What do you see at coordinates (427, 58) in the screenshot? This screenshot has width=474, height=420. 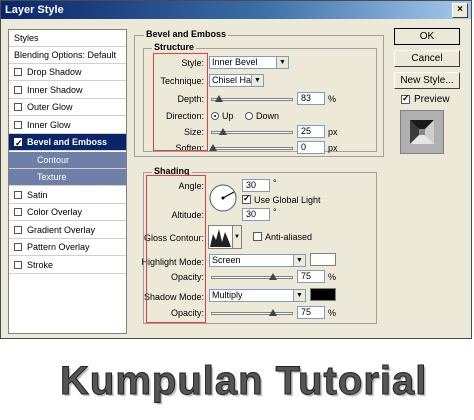 I see `cancel-button: Cancel` at bounding box center [427, 58].